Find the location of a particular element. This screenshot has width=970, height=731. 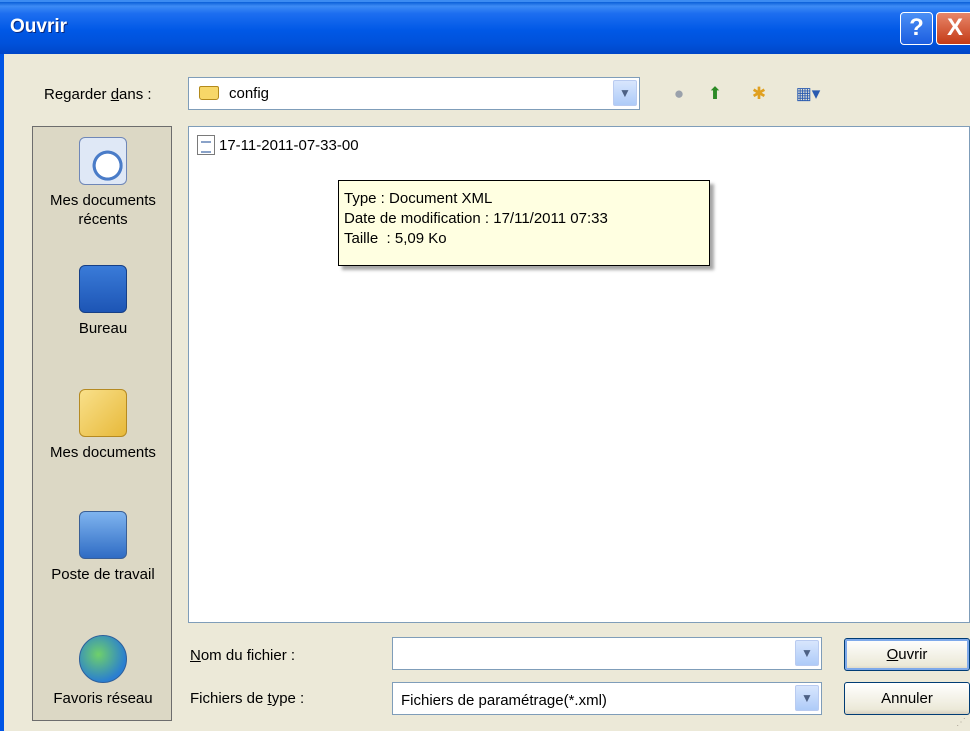

my-computer-icon is located at coordinates (103, 535).